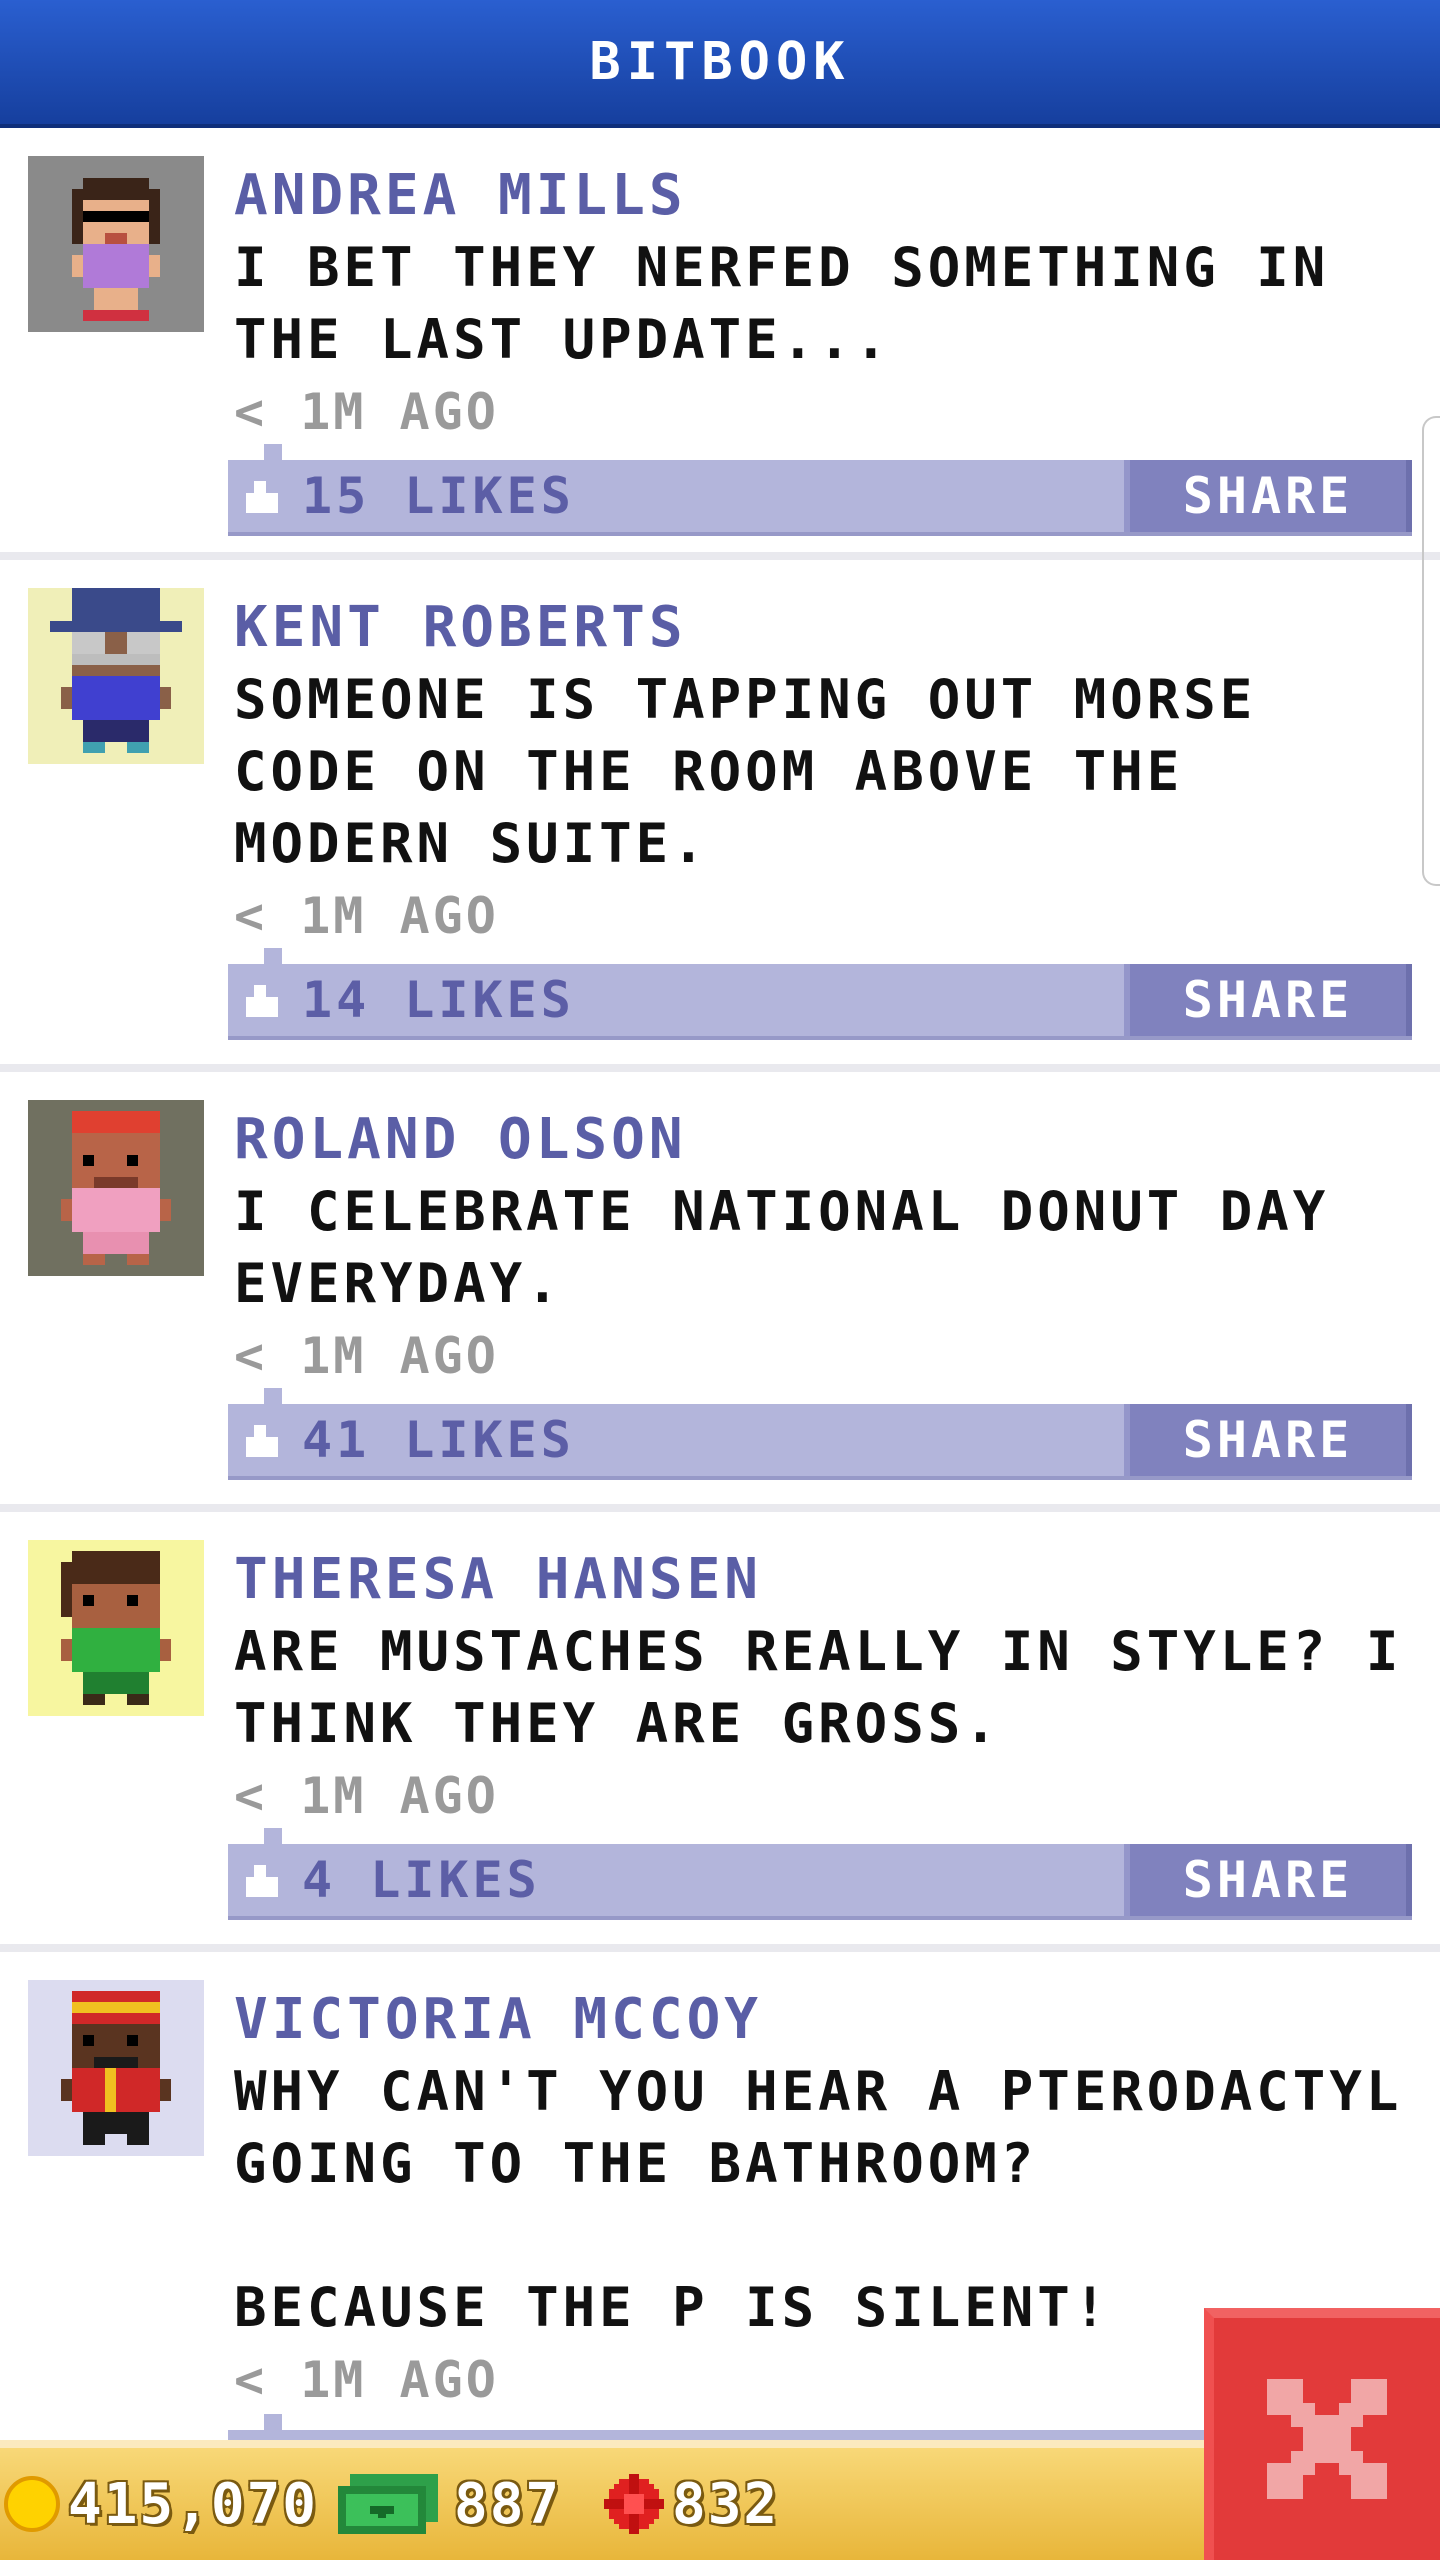  What do you see at coordinates (438, 1000) in the screenshot?
I see `like-count: 14 LIKES` at bounding box center [438, 1000].